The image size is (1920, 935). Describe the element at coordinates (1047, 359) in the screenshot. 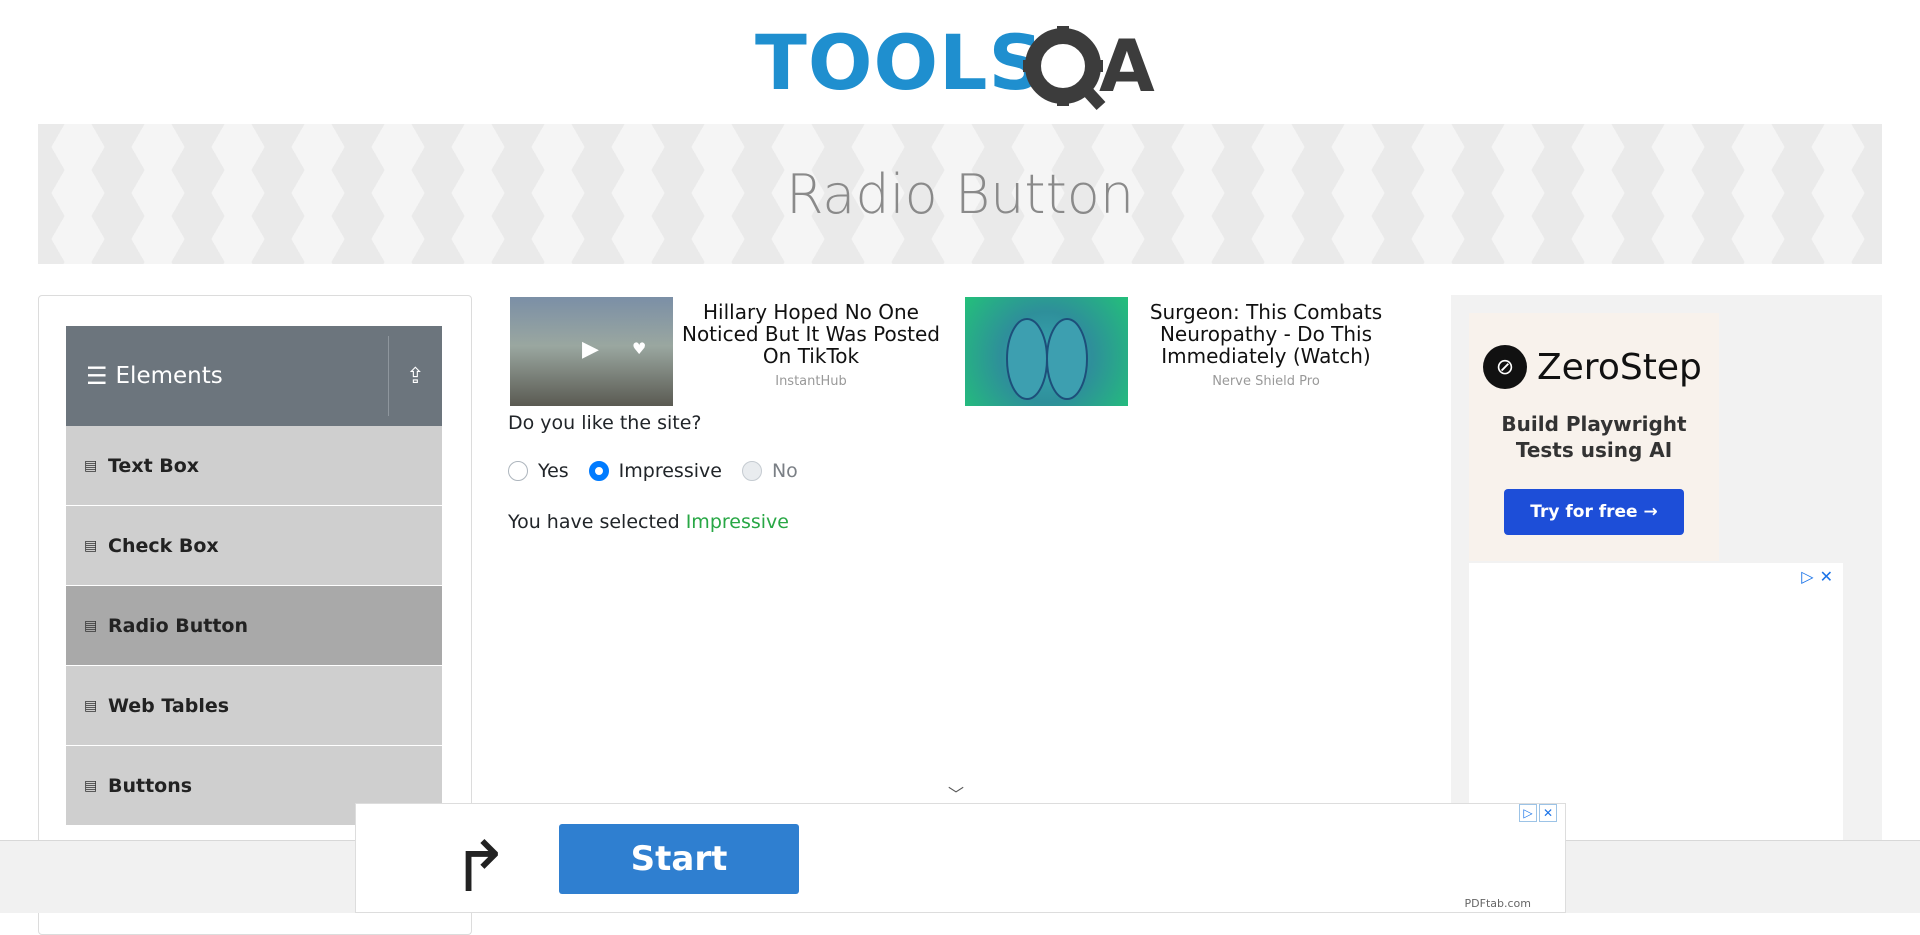

I see `feet-icon` at that location.